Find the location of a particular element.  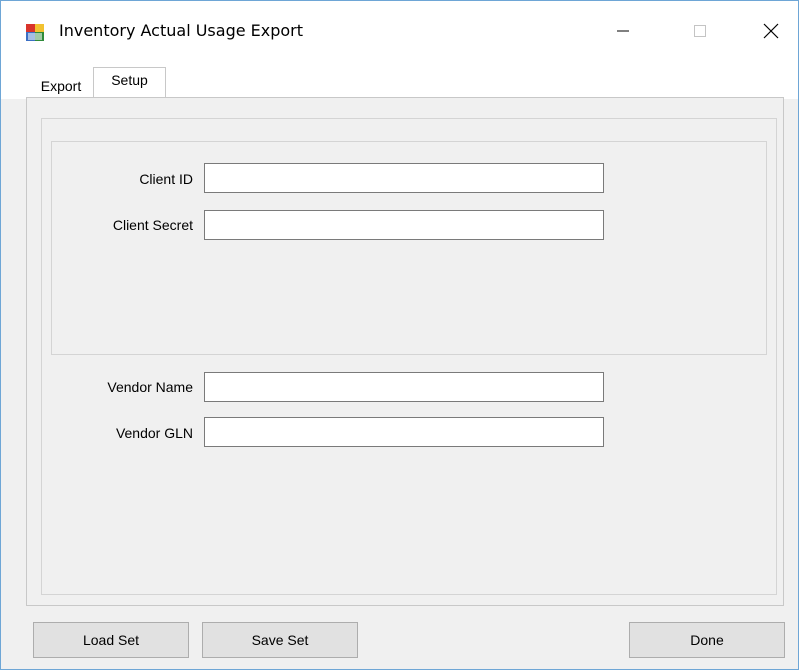

tab-export: Export is located at coordinates (61, 85).